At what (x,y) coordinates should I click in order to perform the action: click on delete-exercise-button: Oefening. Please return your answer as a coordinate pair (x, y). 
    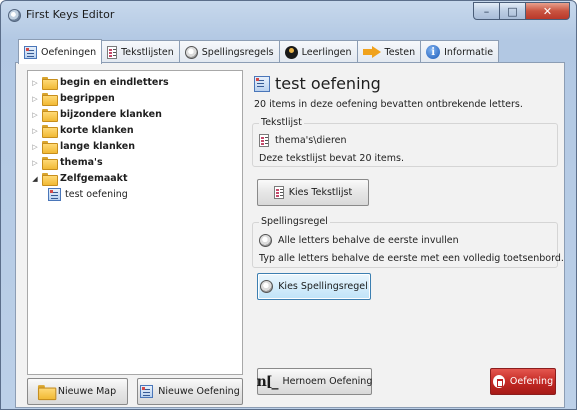
    Looking at the image, I should click on (523, 381).